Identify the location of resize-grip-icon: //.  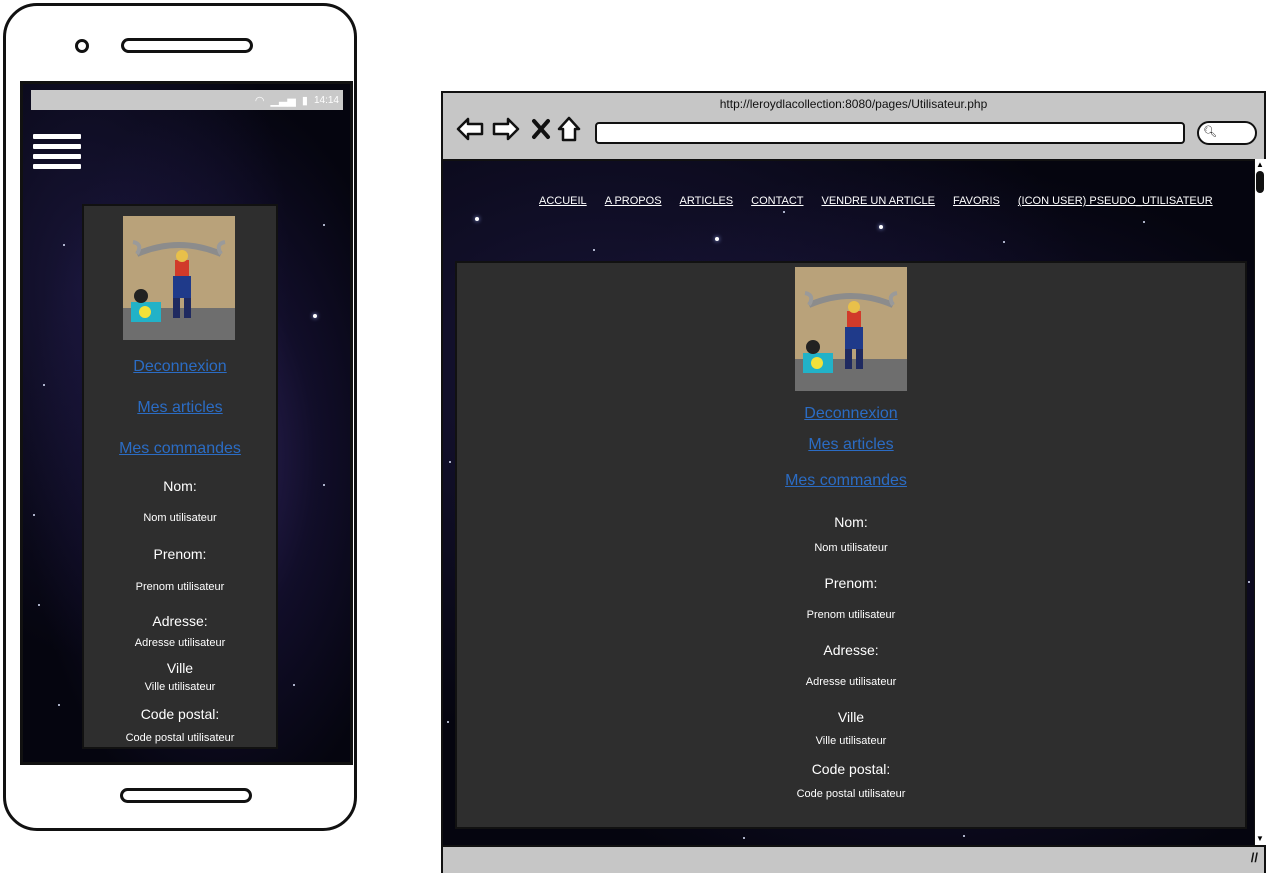
(1254, 857).